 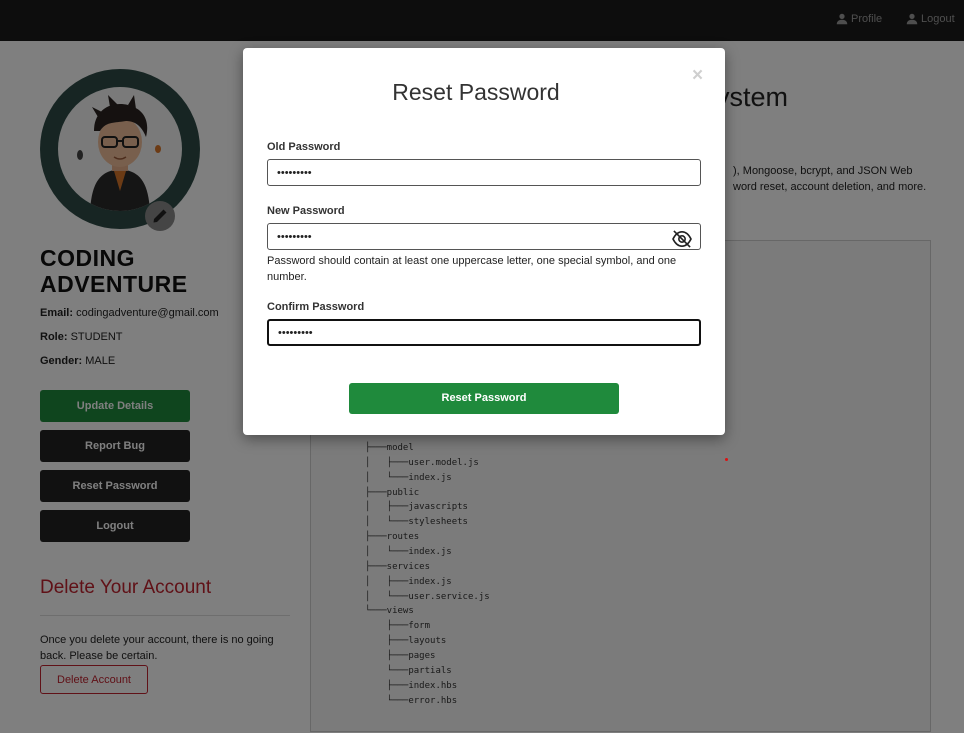 What do you see at coordinates (476, 92) in the screenshot?
I see `modal-title: Reset Password` at bounding box center [476, 92].